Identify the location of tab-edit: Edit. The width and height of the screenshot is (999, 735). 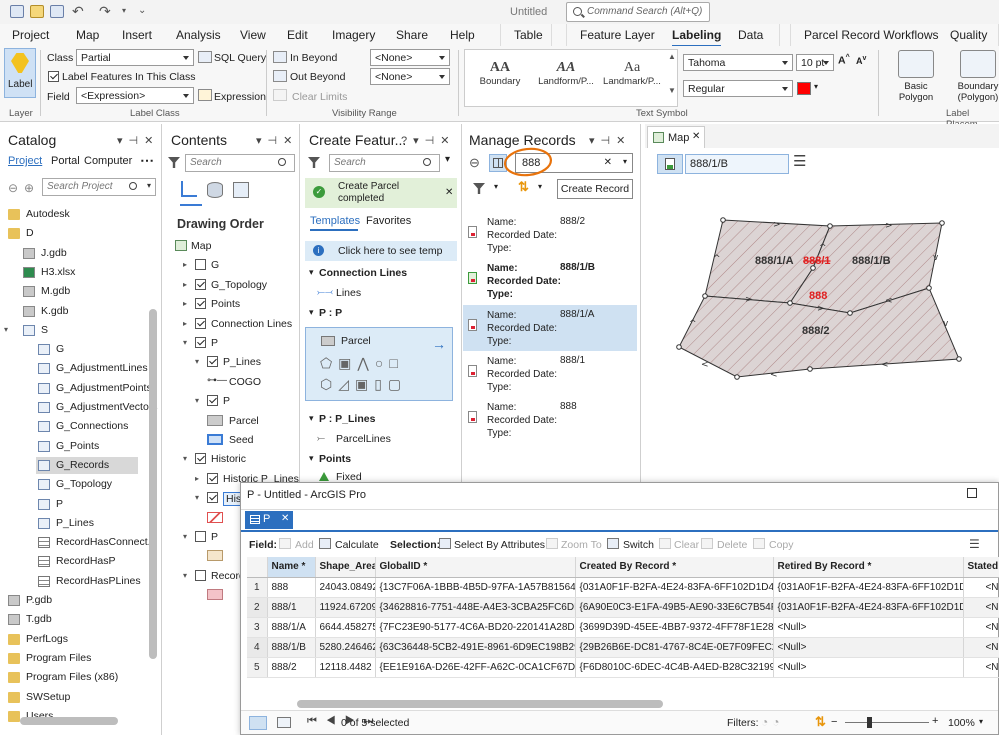
(297, 35).